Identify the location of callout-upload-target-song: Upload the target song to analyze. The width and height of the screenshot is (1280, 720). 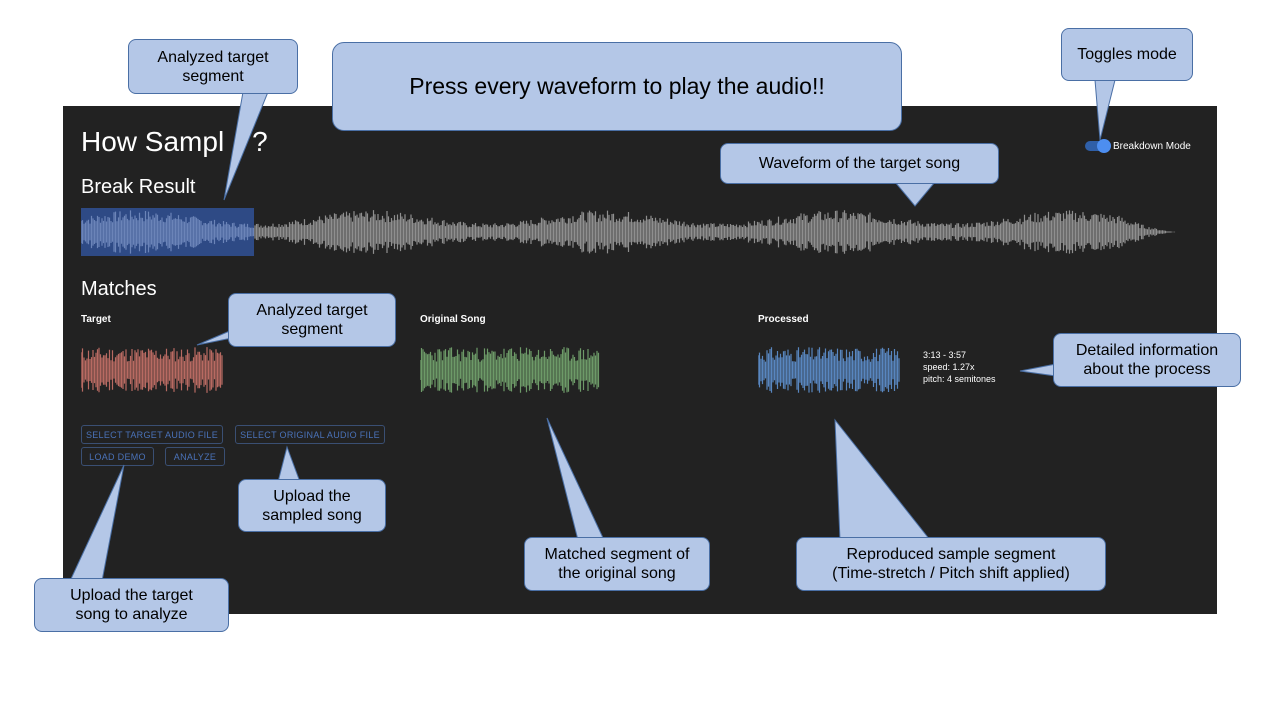
(131, 605).